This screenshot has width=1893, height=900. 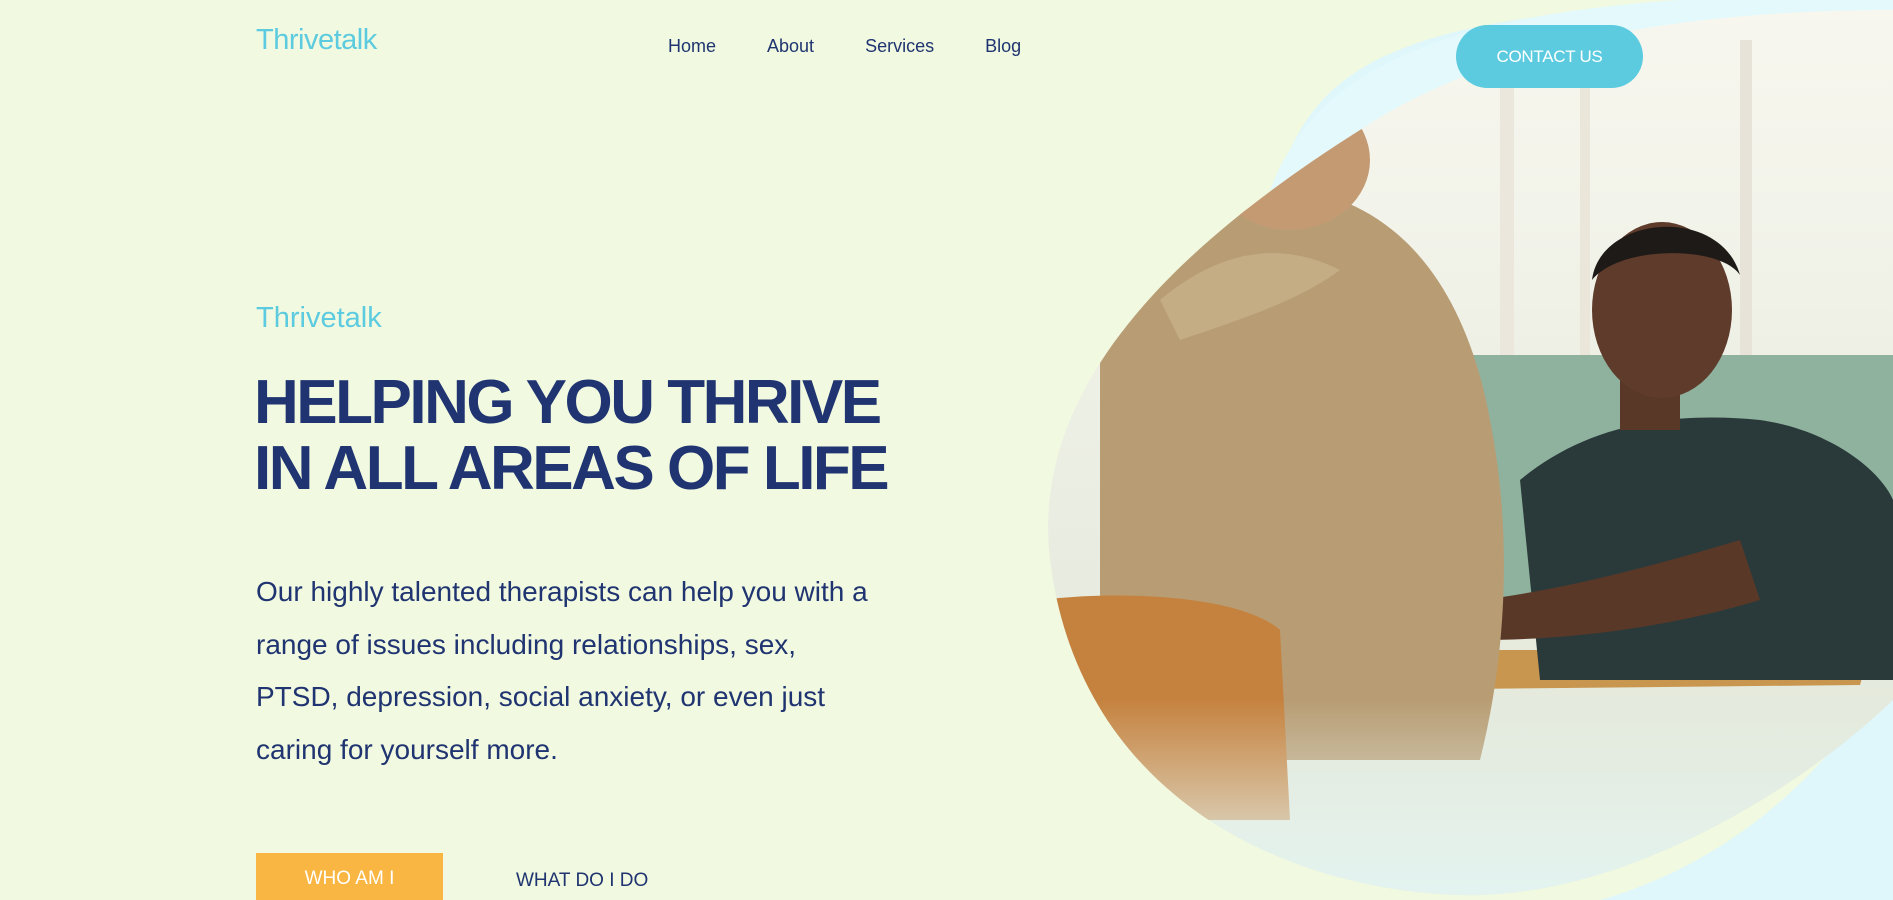 I want to click on who-am-i-button: WHO AM I, so click(x=349, y=876).